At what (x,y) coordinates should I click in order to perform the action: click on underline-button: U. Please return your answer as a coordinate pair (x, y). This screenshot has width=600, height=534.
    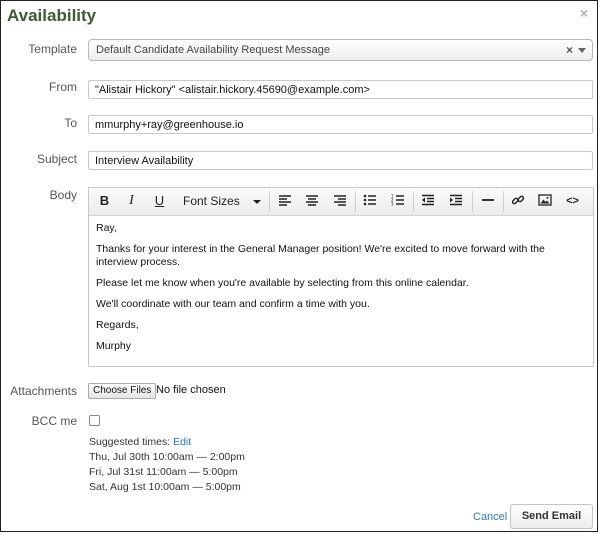
    Looking at the image, I should click on (159, 201).